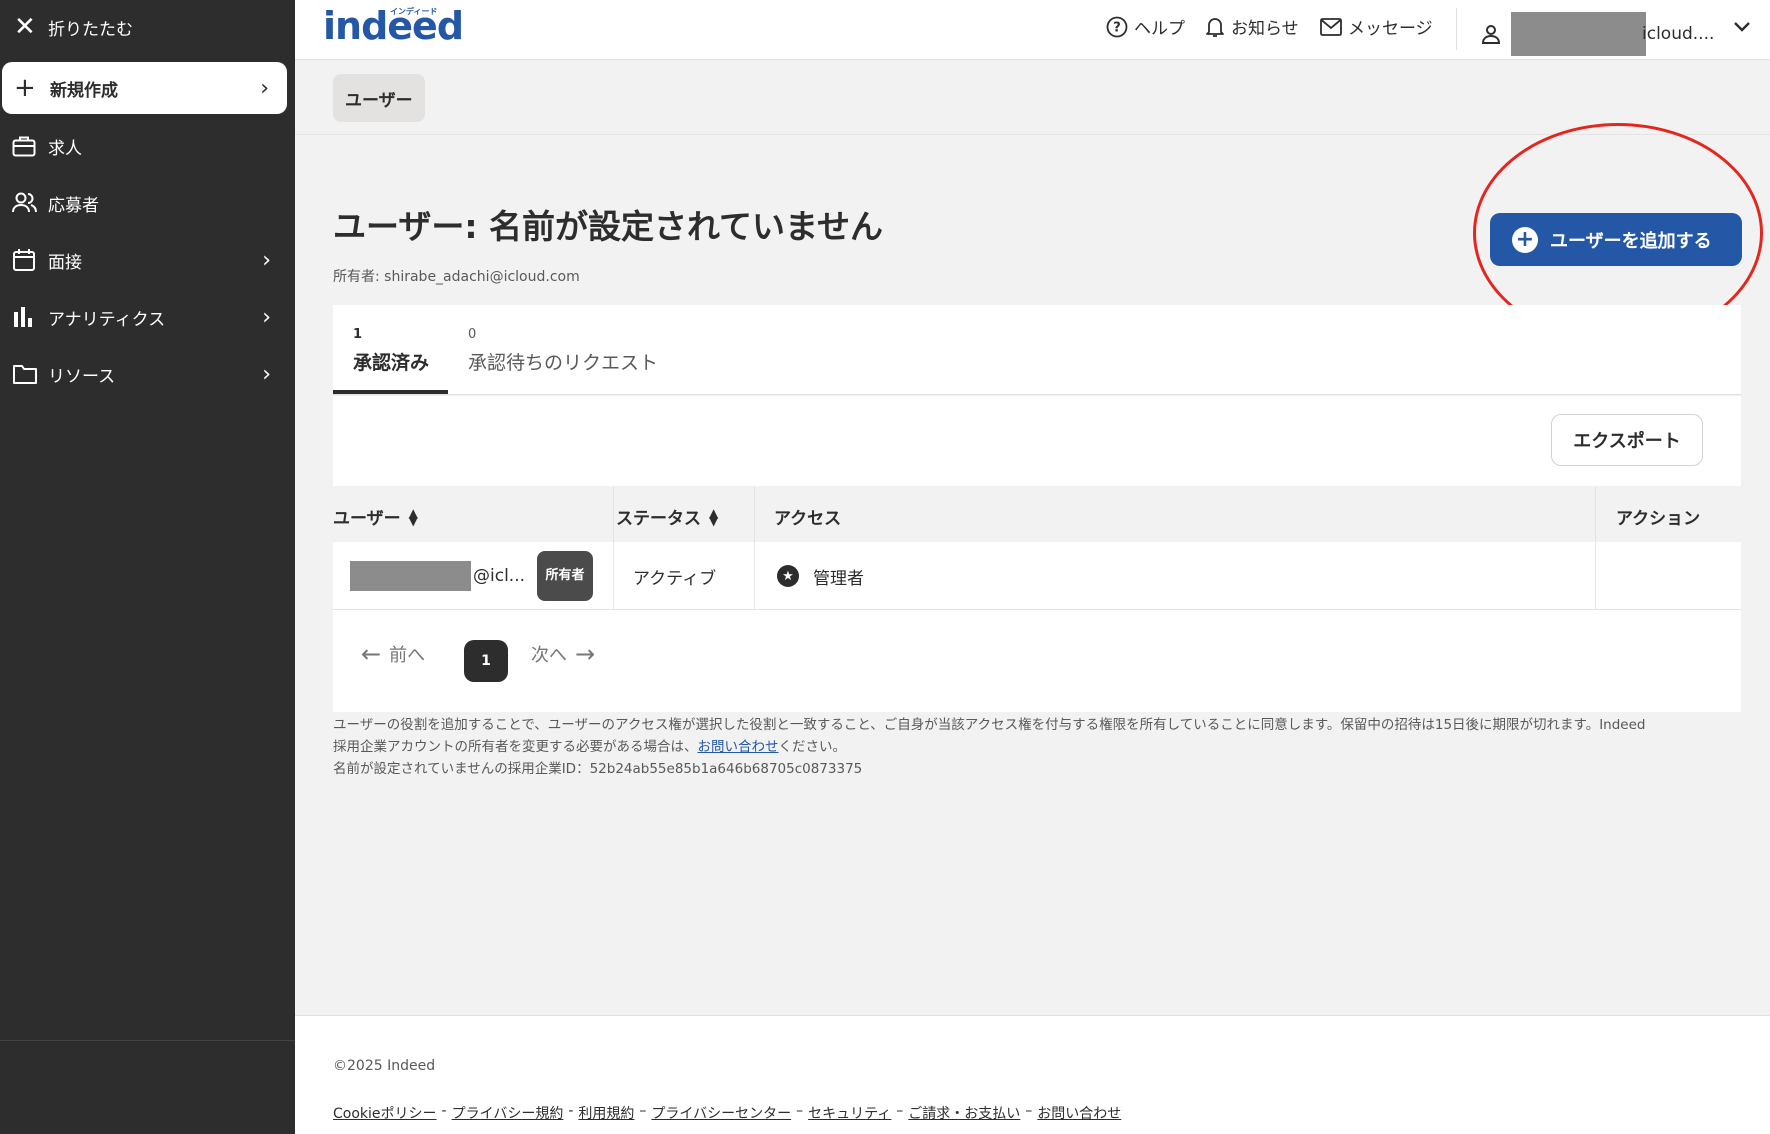 The width and height of the screenshot is (1770, 1134). Describe the element at coordinates (1265, 29) in the screenshot. I see `notifications-label: お知らせ` at that location.